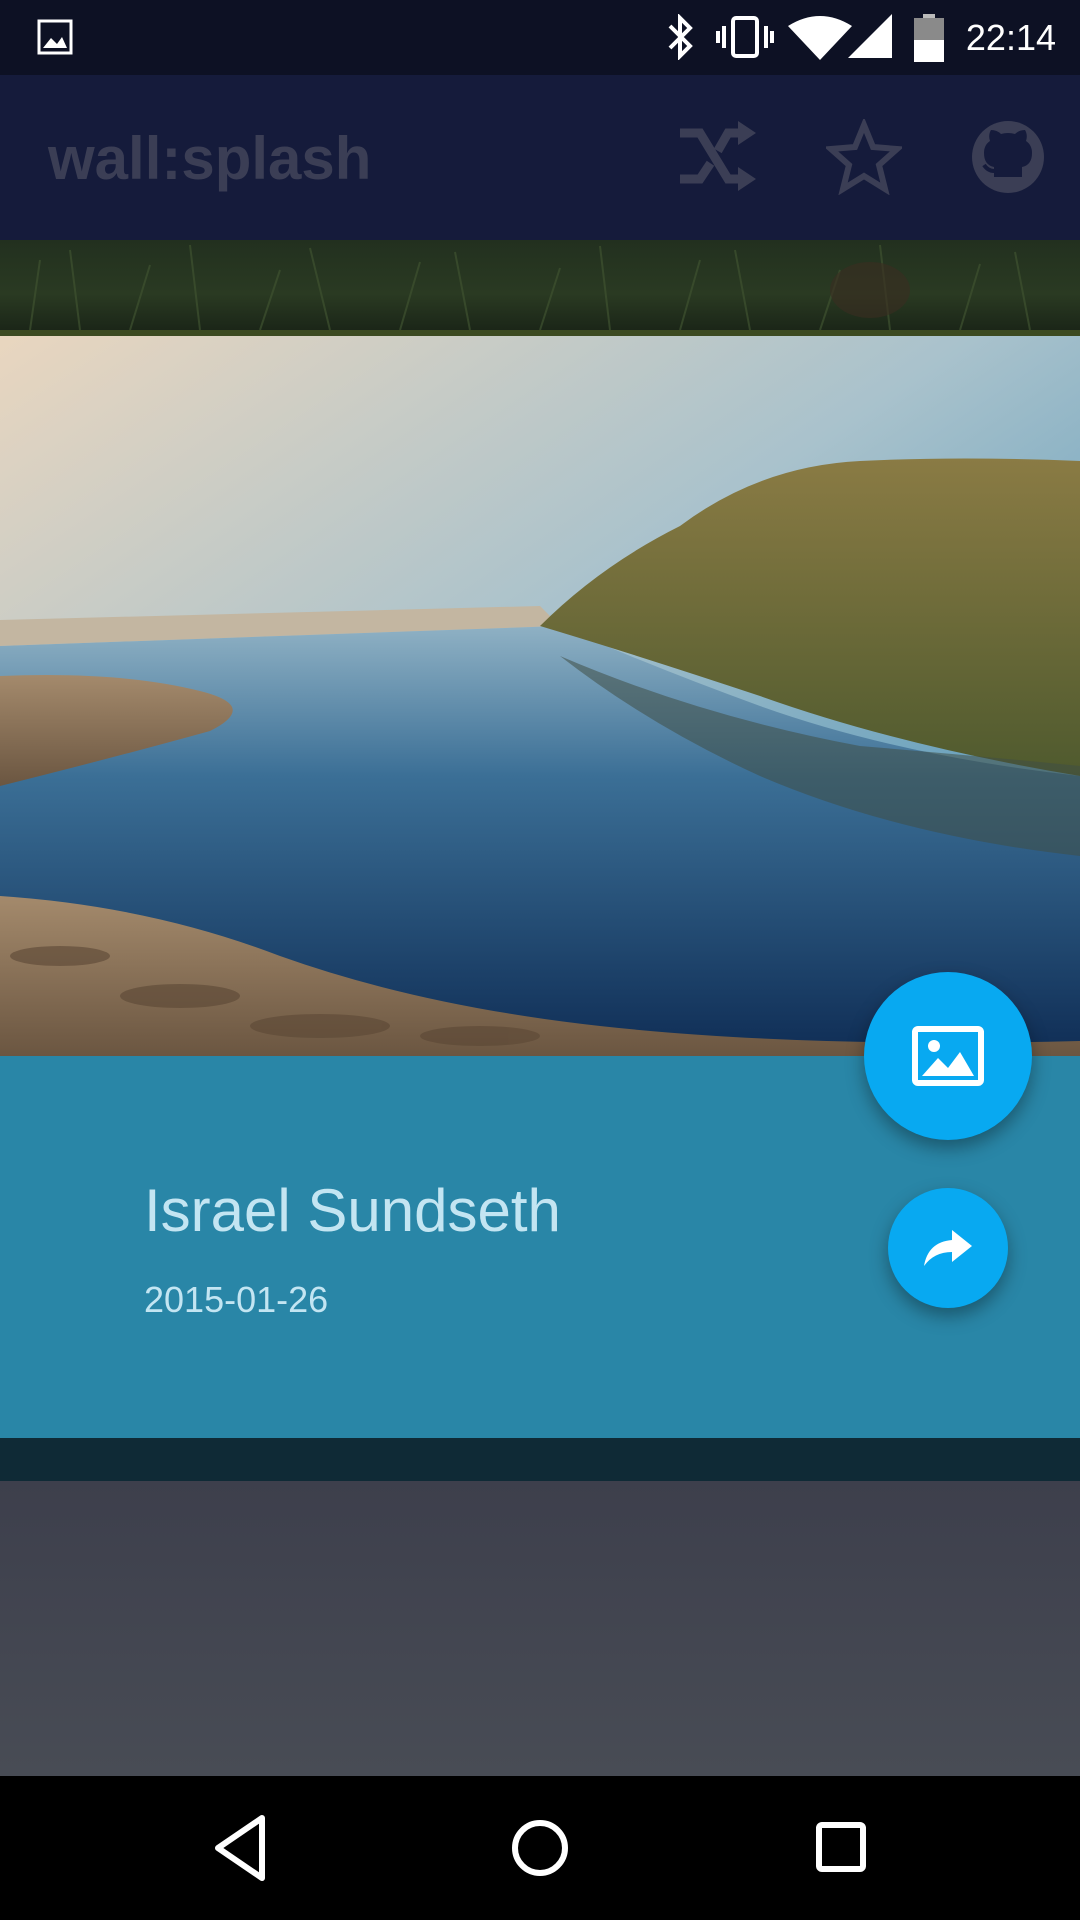 This screenshot has height=1920, width=1080. I want to click on signal-icon, so click(870, 36).